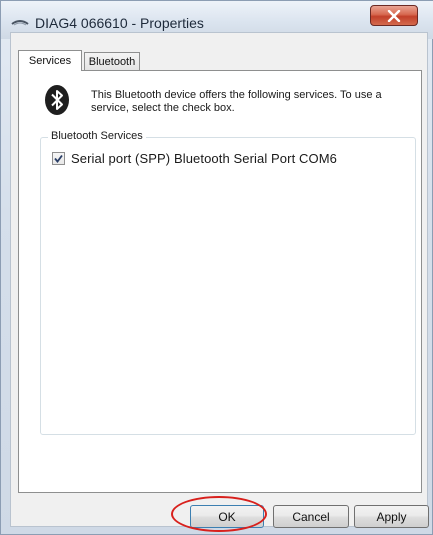  What do you see at coordinates (97, 136) in the screenshot?
I see `group-label: Bluetooth Services` at bounding box center [97, 136].